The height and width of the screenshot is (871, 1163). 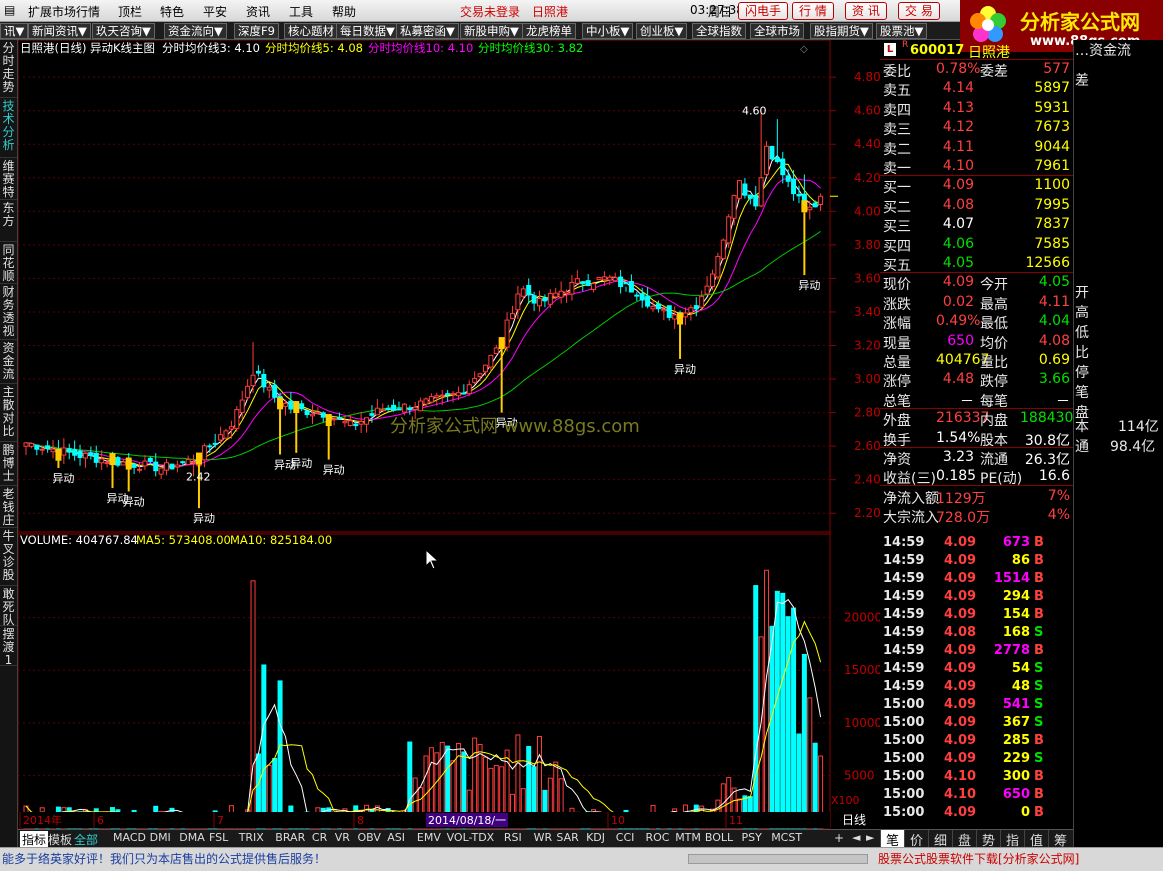 I want to click on add-indicator-button: +, so click(x=839, y=838).